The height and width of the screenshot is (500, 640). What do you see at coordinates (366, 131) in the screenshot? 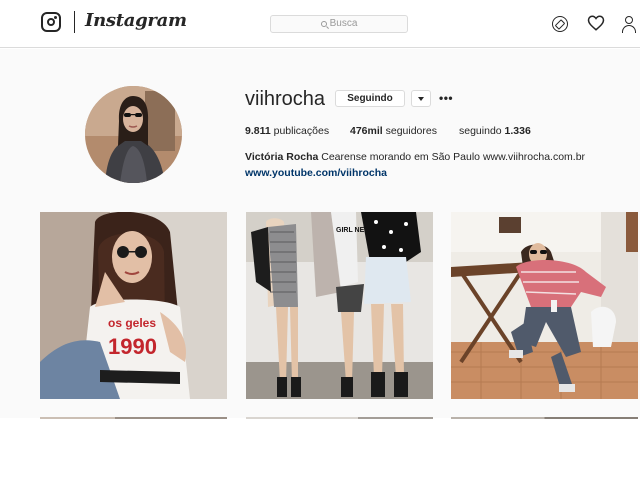
I see `followers-count: 476mil` at bounding box center [366, 131].